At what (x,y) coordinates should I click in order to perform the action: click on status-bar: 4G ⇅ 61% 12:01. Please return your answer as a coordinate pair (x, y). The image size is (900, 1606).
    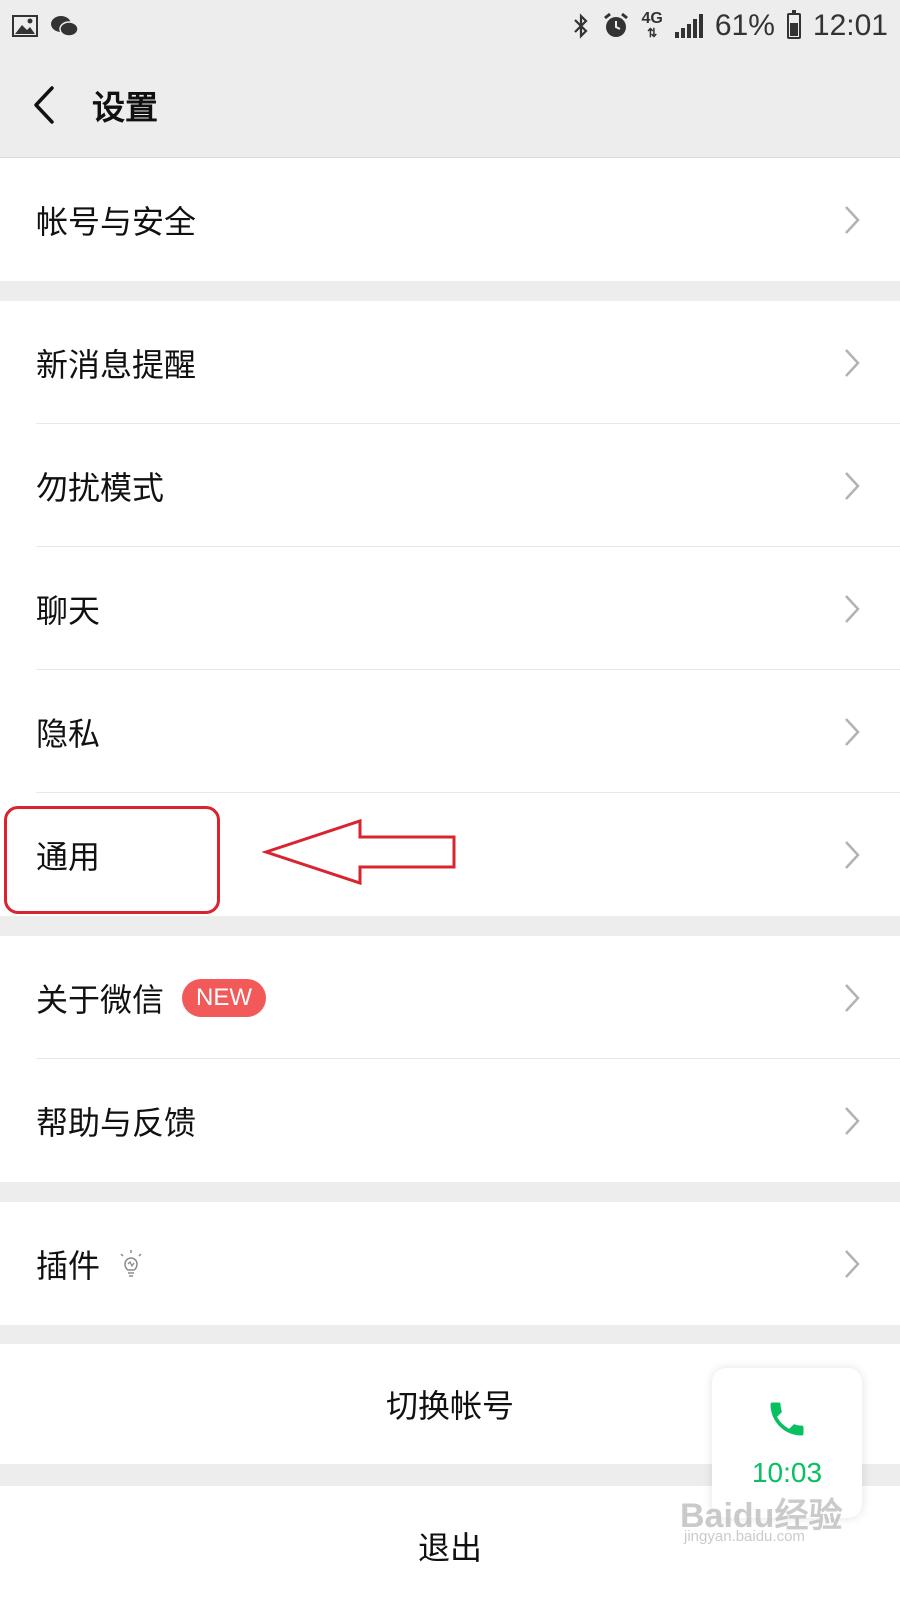
    Looking at the image, I should click on (450, 26).